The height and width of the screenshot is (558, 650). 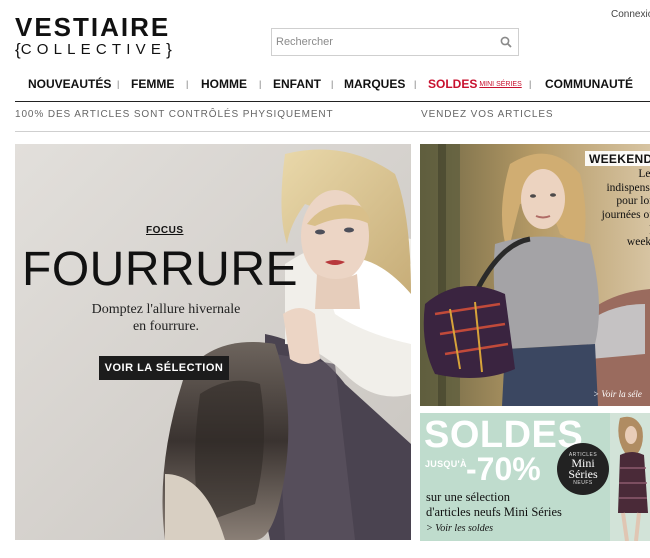 What do you see at coordinates (617, 158) in the screenshot?
I see `weekend-title: WEEKEND` at bounding box center [617, 158].